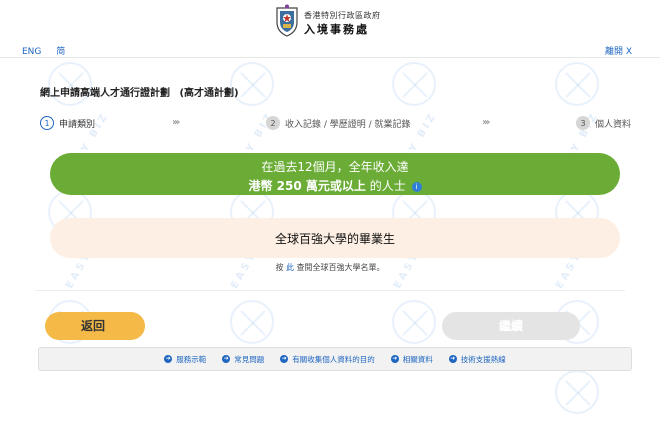 The height and width of the screenshot is (437, 660). What do you see at coordinates (290, 267) in the screenshot?
I see `university-list-link: 此` at bounding box center [290, 267].